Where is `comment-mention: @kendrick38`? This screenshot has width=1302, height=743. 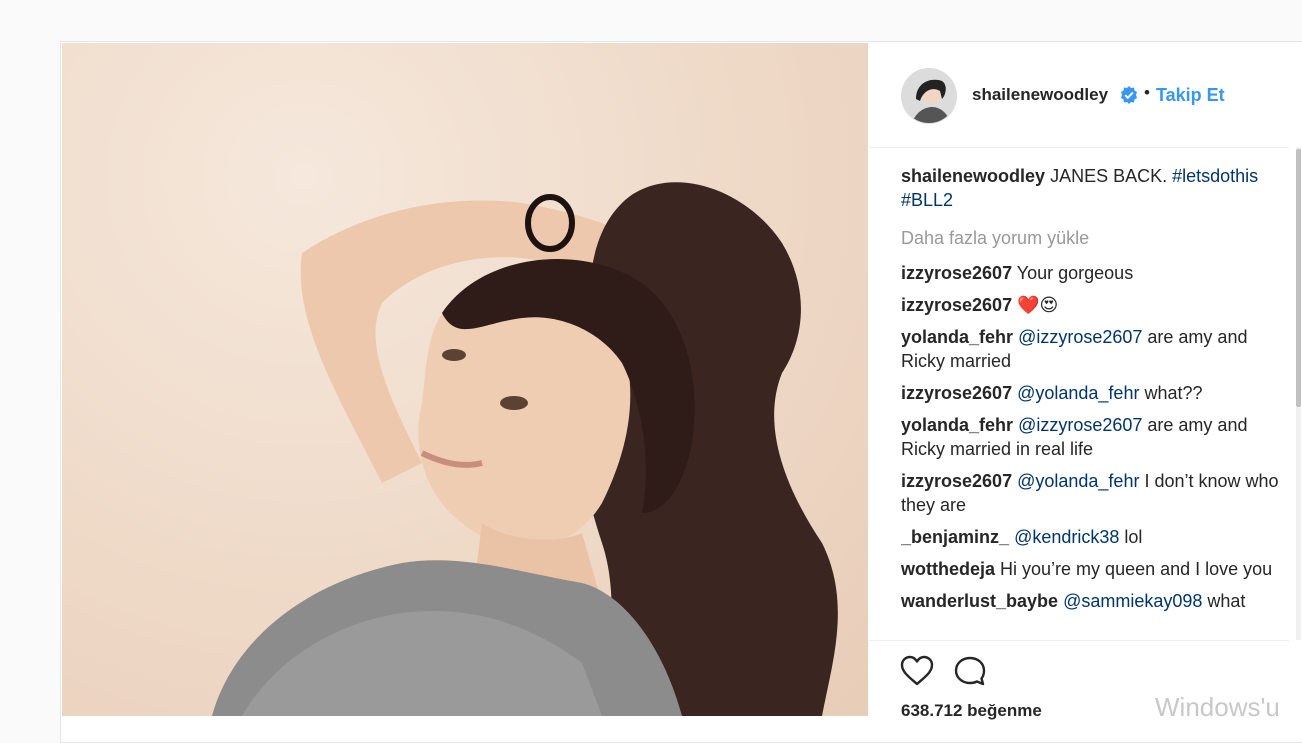
comment-mention: @kendrick38 is located at coordinates (1066, 537).